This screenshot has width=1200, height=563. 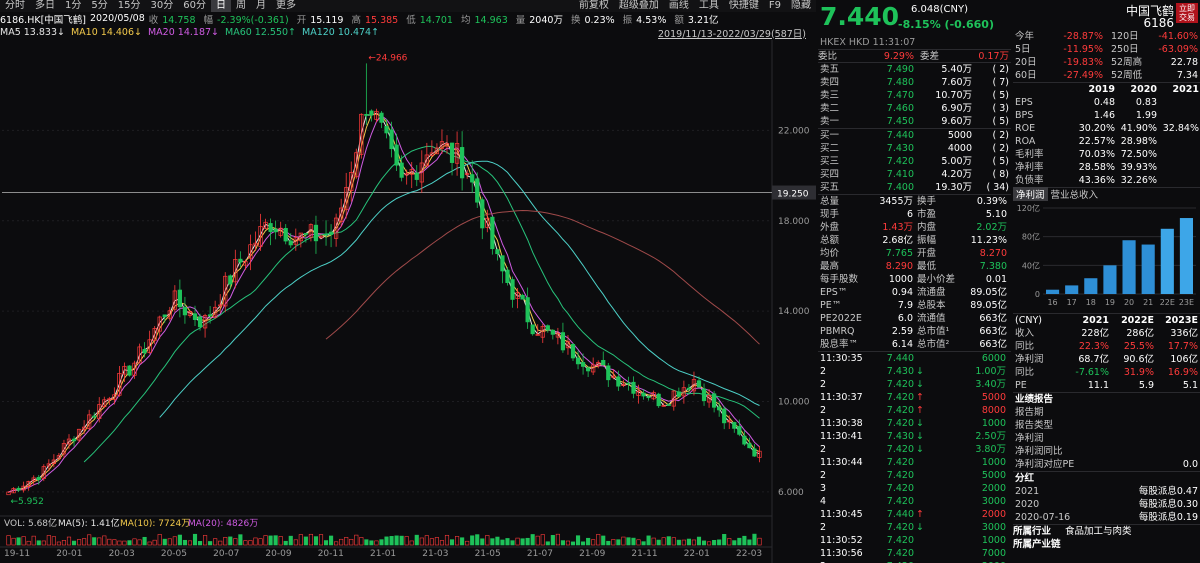 I want to click on bar-x-tick: 22E, so click(x=1167, y=302).